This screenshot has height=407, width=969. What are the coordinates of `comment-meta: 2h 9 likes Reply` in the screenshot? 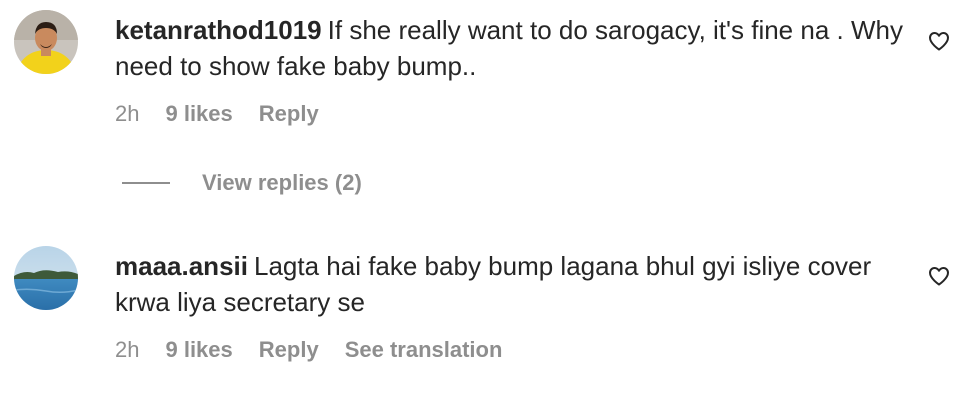 It's located at (217, 114).